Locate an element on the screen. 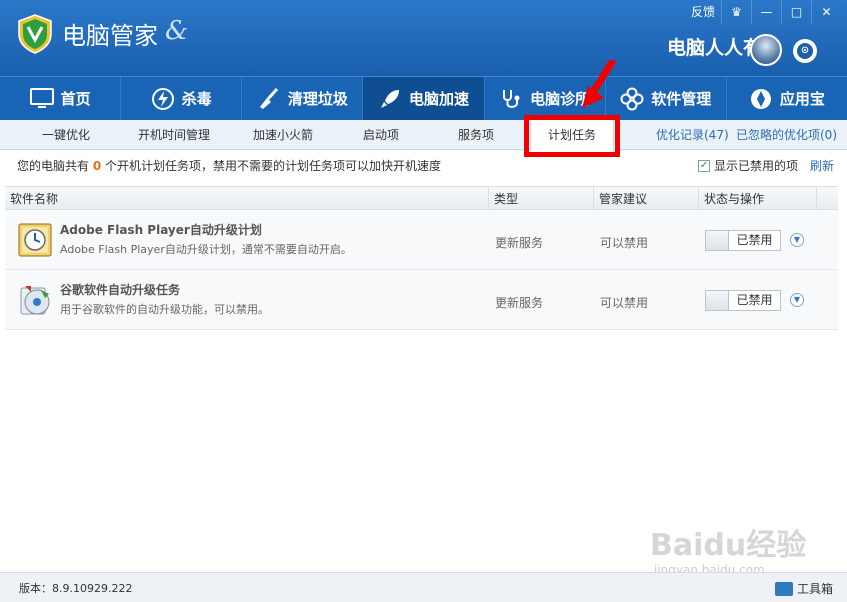  watermark-logo: Baidu经验 is located at coordinates (728, 545).